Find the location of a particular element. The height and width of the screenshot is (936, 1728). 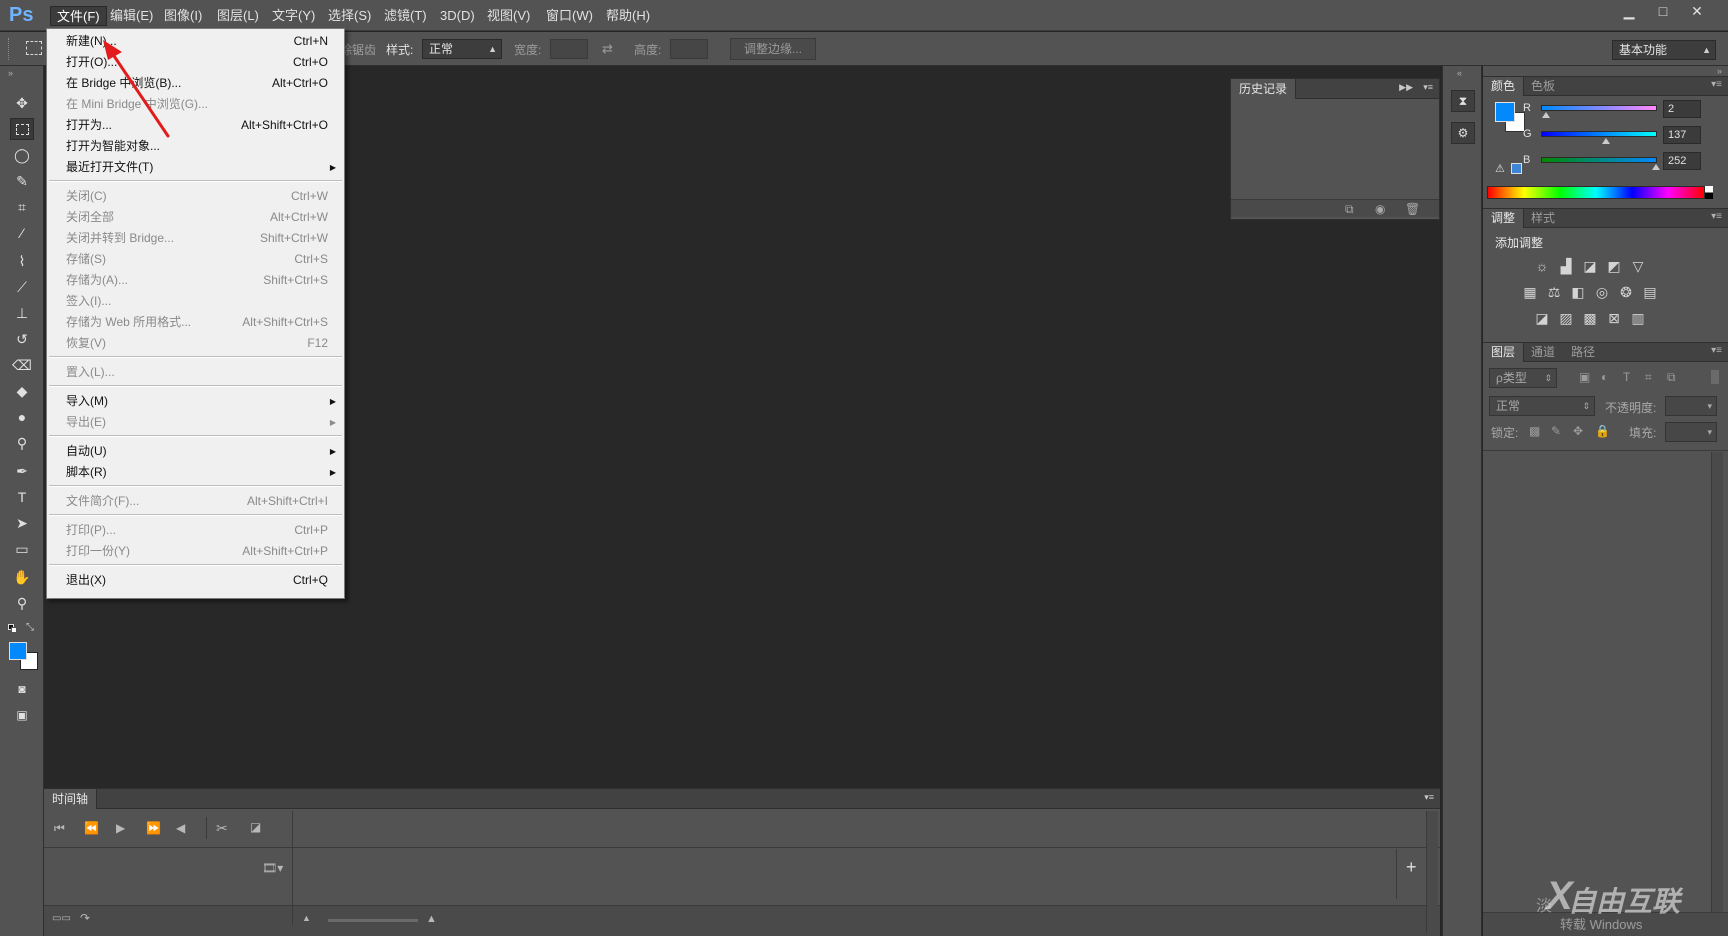

filter-shape-icon: ⌗ is located at coordinates (1648, 377).